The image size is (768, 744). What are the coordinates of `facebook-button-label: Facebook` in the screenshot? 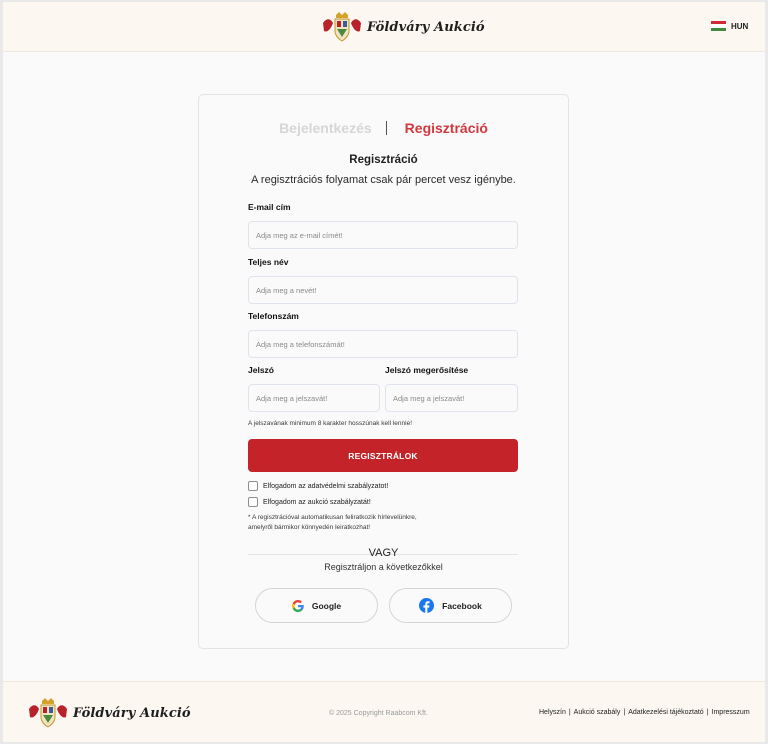 It's located at (462, 605).